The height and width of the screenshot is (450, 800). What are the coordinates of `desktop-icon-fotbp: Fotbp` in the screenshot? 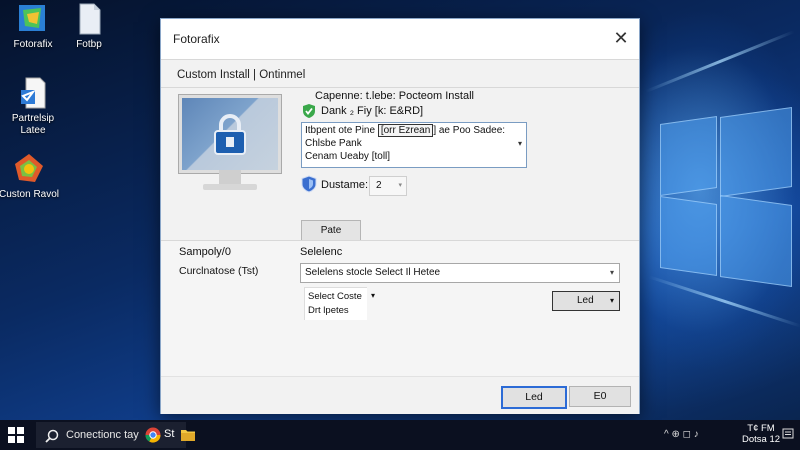 It's located at (89, 26).